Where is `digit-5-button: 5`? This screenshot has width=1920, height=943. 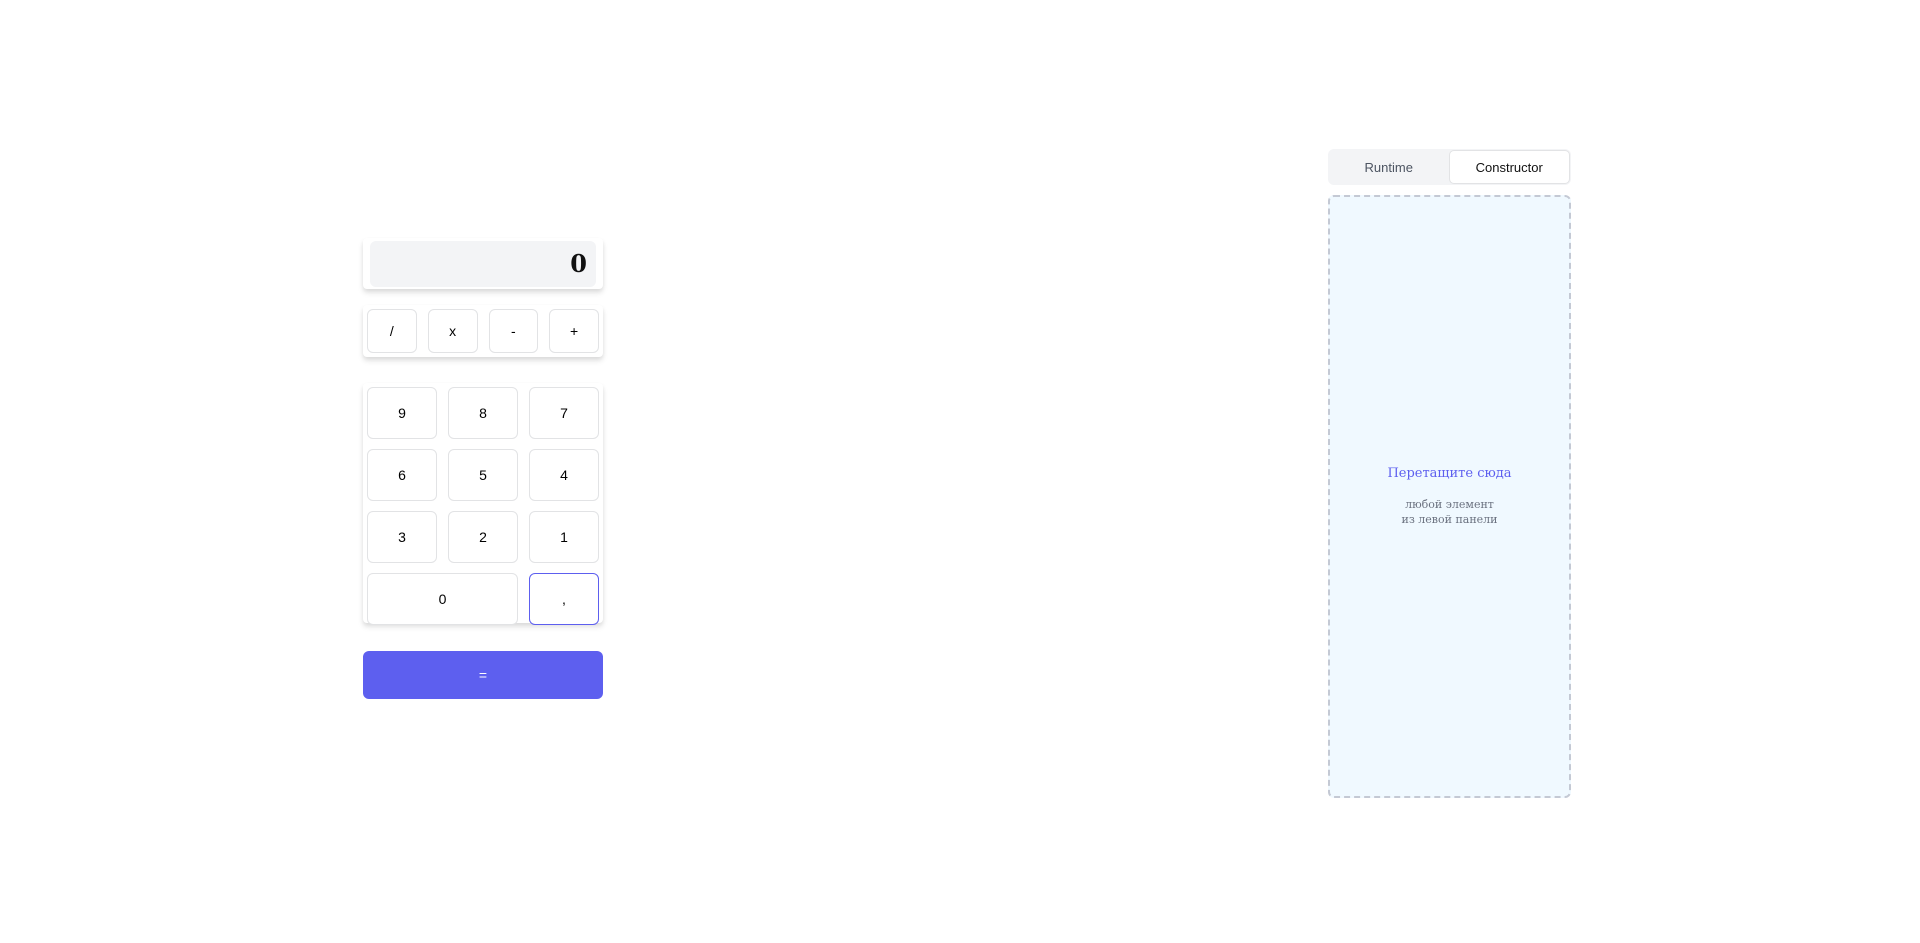
digit-5-button: 5 is located at coordinates (483, 475).